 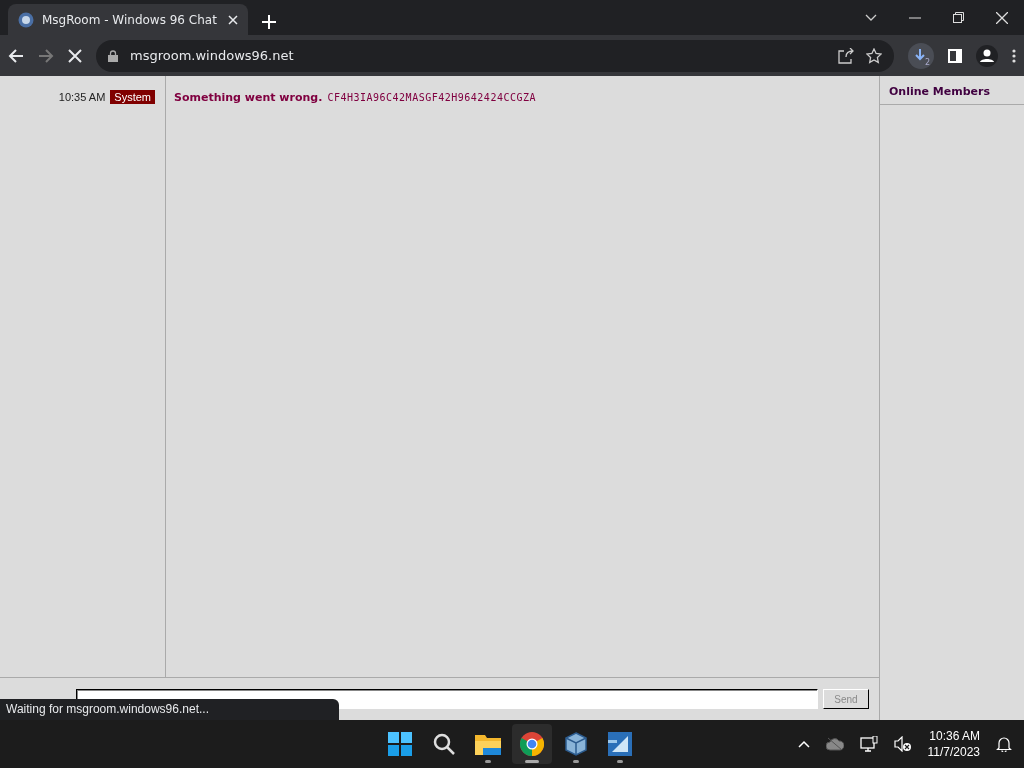 I want to click on stop-loading-icon, so click(x=75, y=55).